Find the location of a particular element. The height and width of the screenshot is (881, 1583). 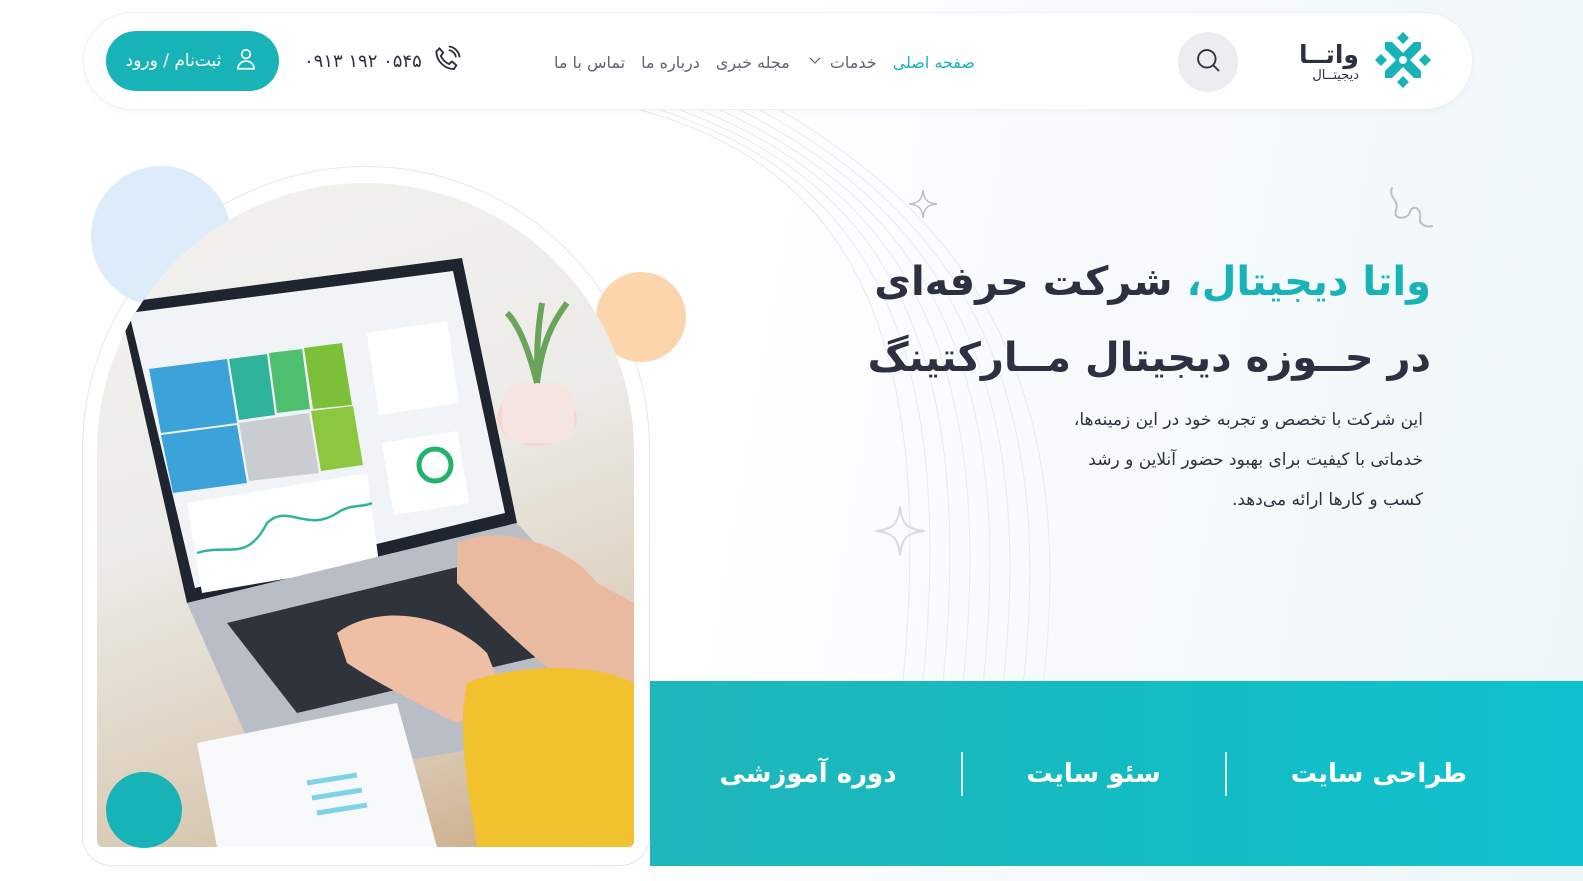

hero-title-line2: در حــوزه دیجیتال مــارکتینگ is located at coordinates (1149, 358).